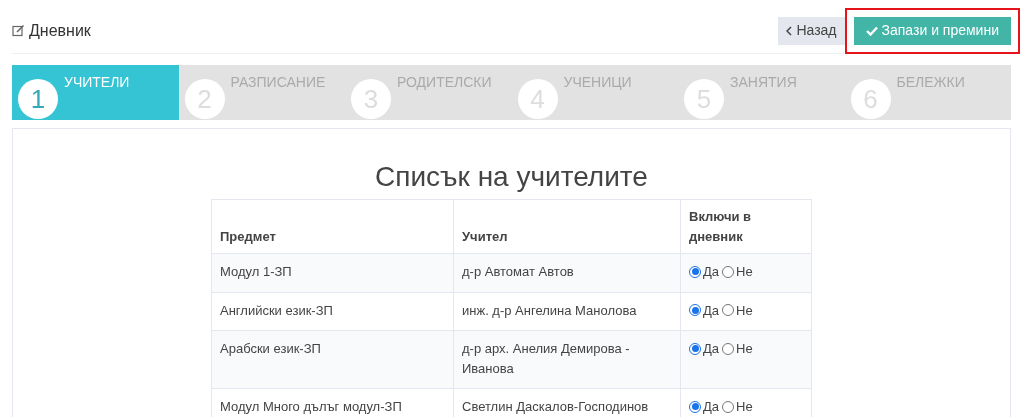 The width and height of the screenshot is (1024, 417). Describe the element at coordinates (930, 82) in the screenshot. I see `step-label: БЕЛЕЖКИ` at that location.